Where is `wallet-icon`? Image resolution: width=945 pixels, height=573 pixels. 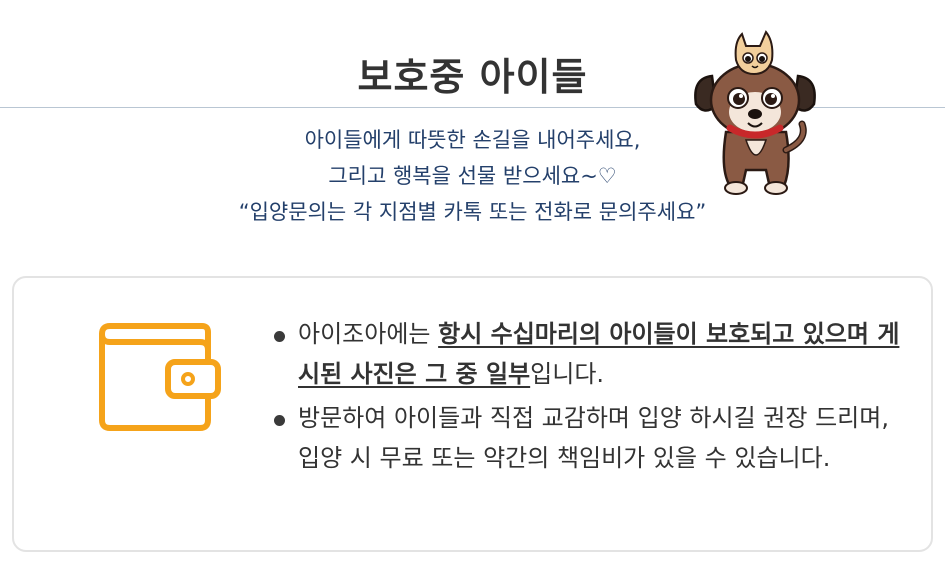 wallet-icon is located at coordinates (160, 377).